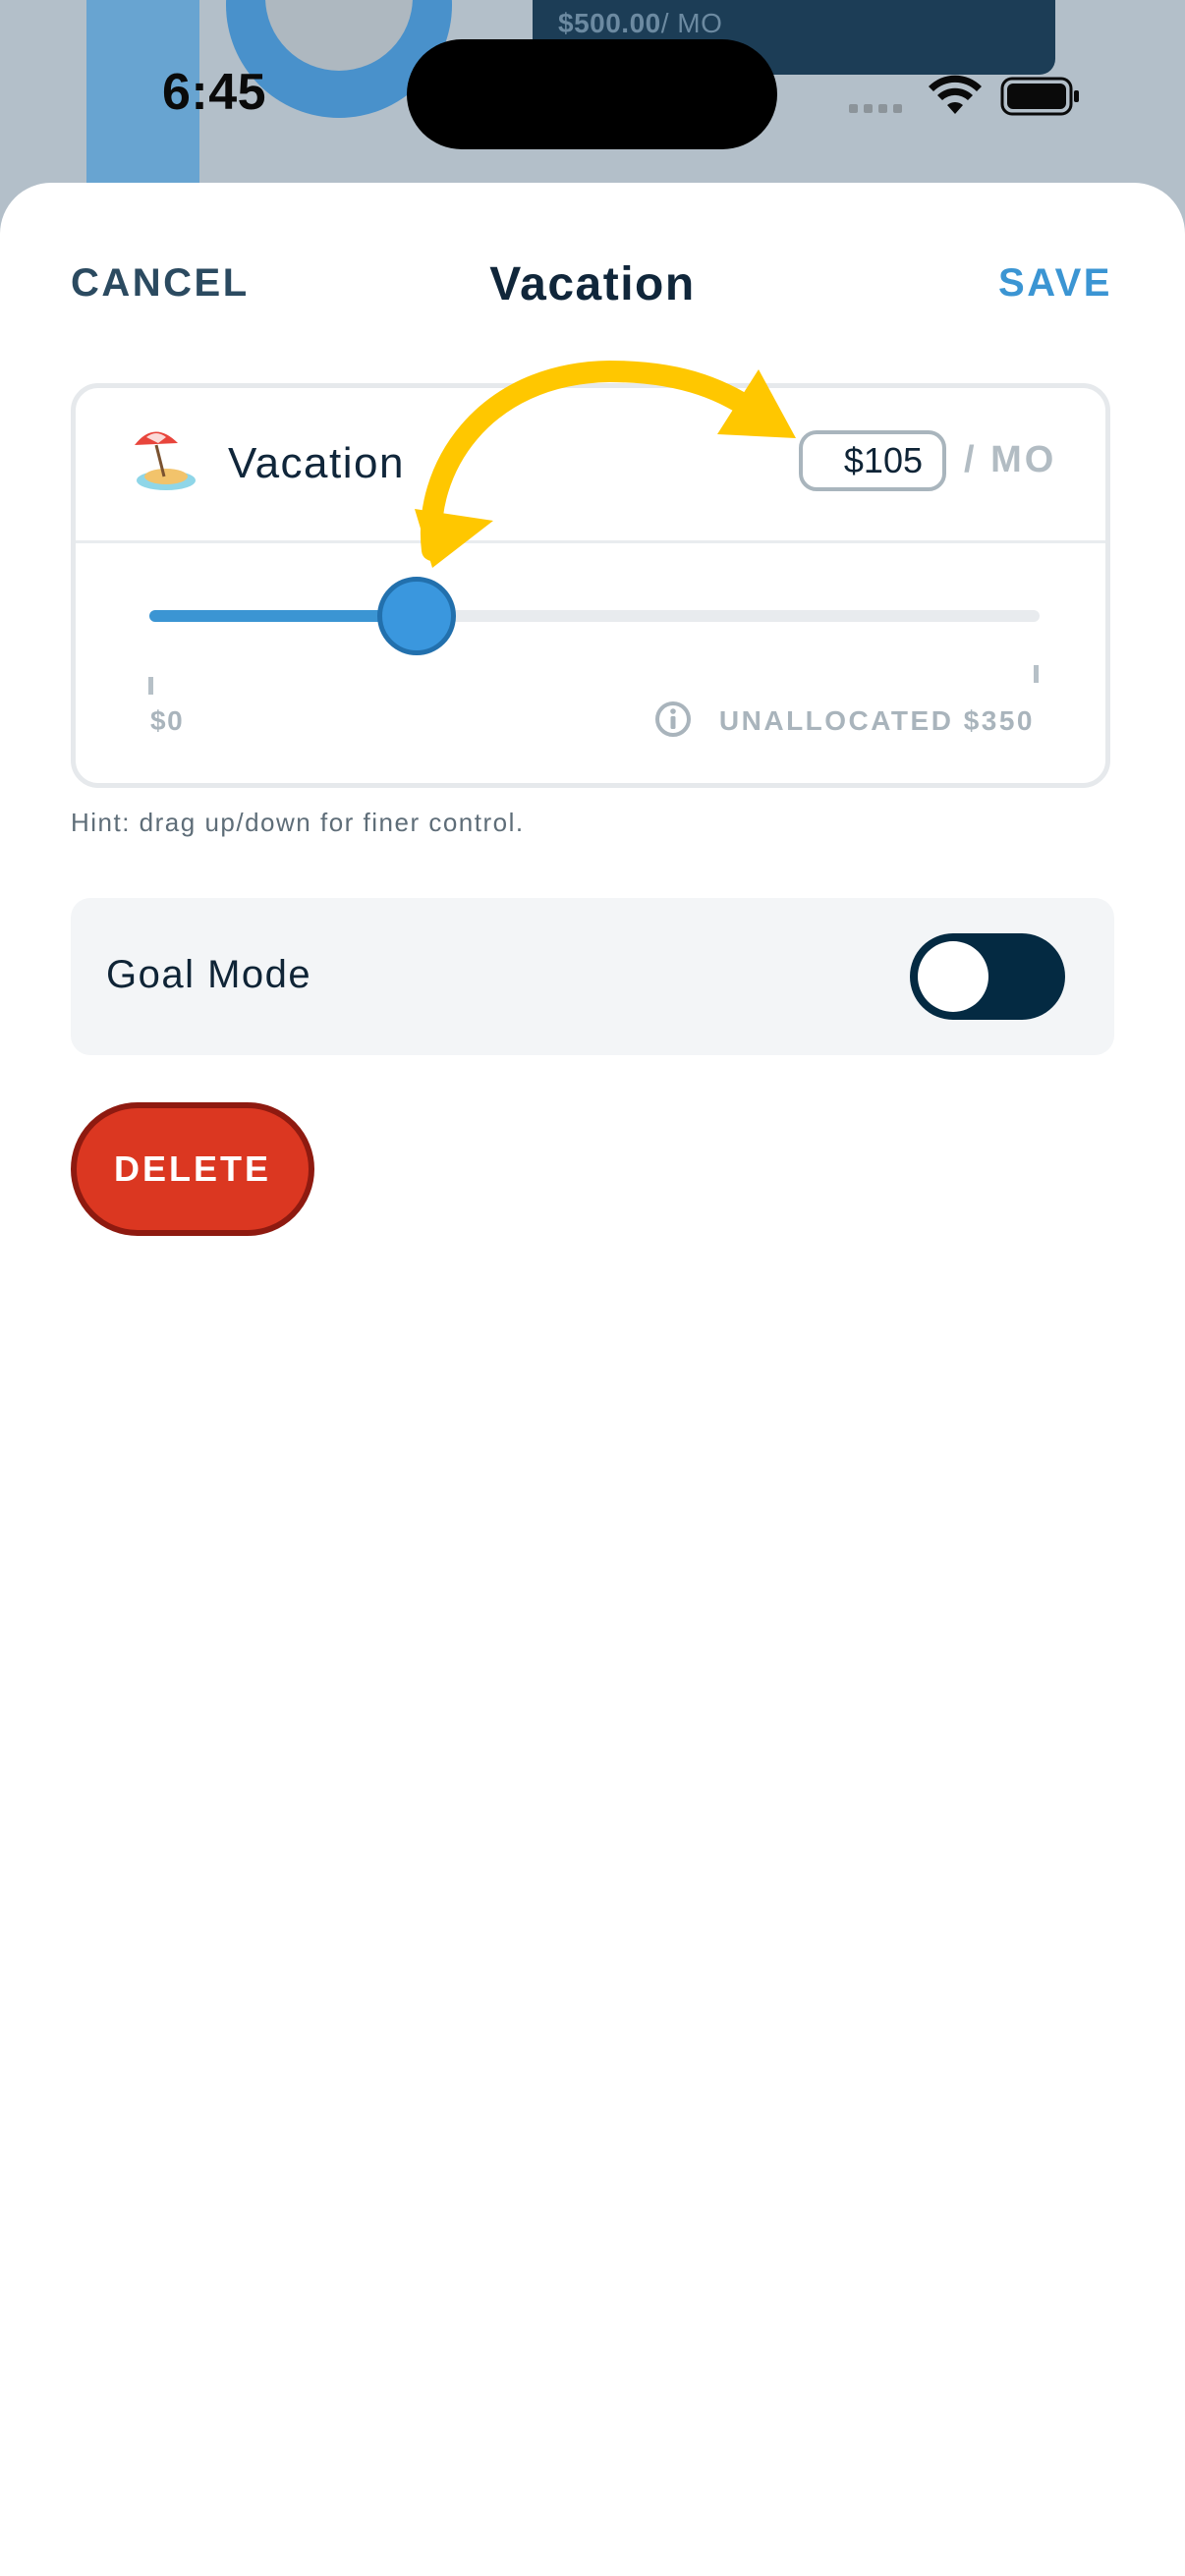  Describe the element at coordinates (416, 616) in the screenshot. I see `slider-thumb` at that location.